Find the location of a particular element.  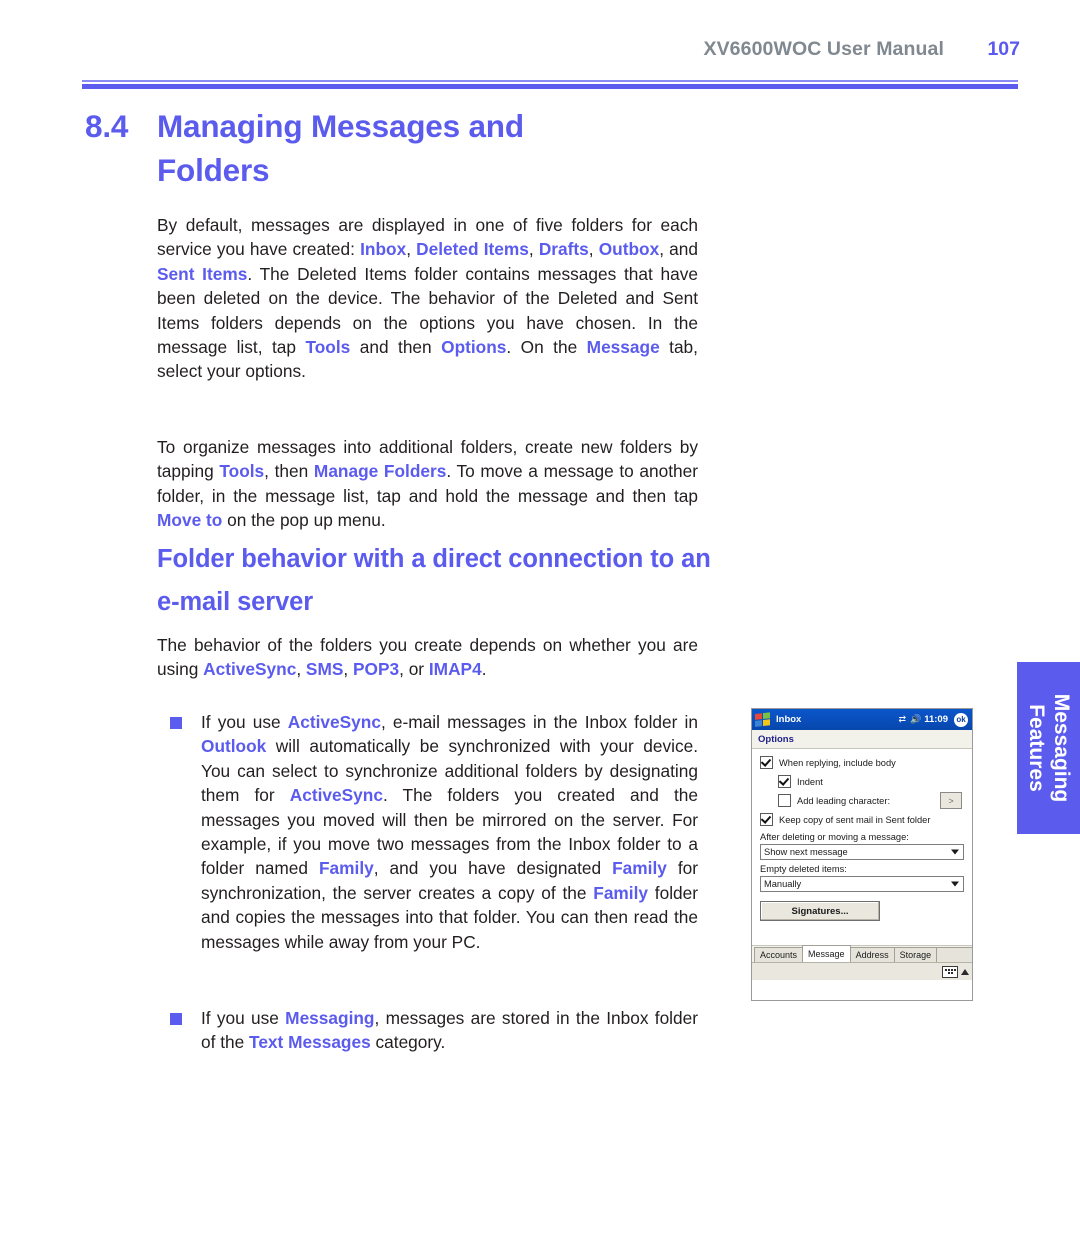

tabbar-filler is located at coordinates (954, 954).